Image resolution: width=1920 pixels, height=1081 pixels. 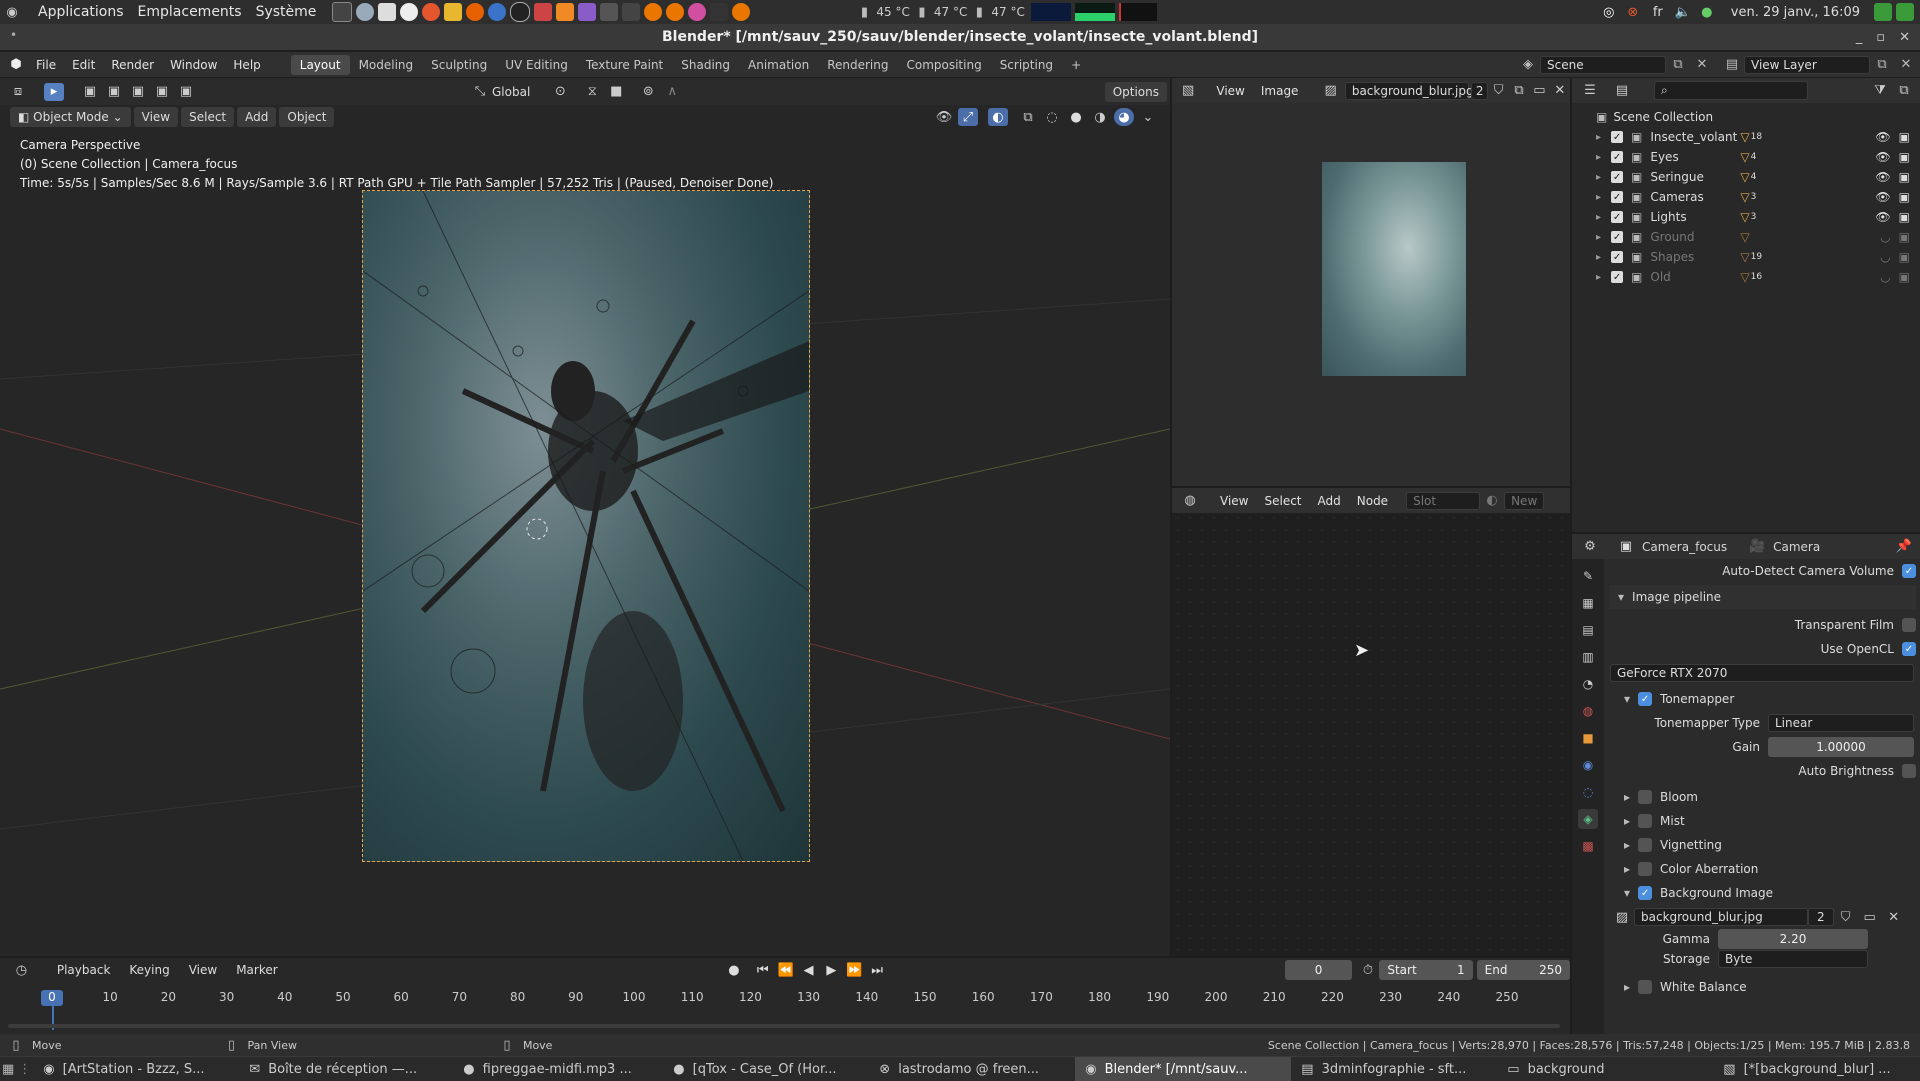 What do you see at coordinates (156, 117) in the screenshot?
I see `viewport-menu-view: View` at bounding box center [156, 117].